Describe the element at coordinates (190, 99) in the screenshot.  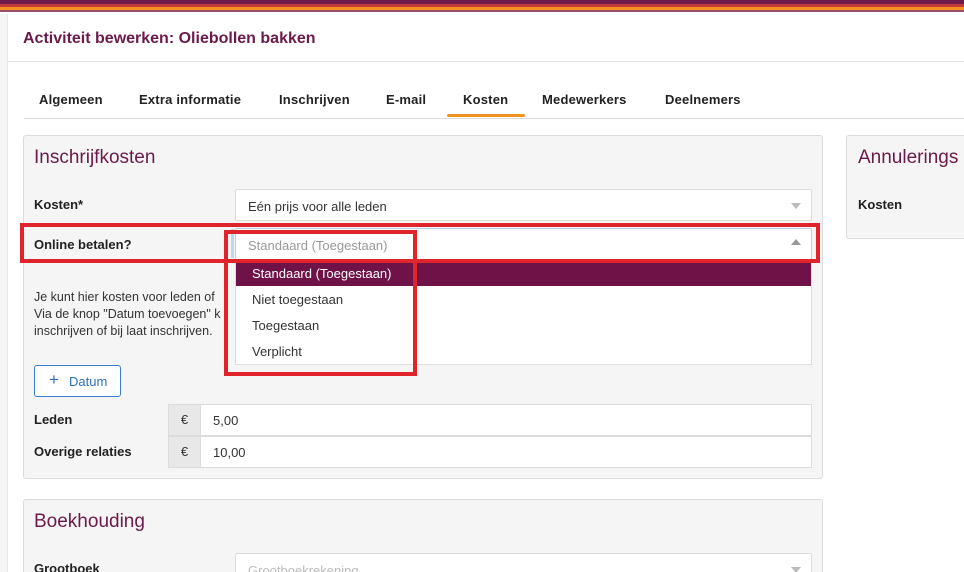
I see `tab-extra-informatie: Extra informatie` at that location.